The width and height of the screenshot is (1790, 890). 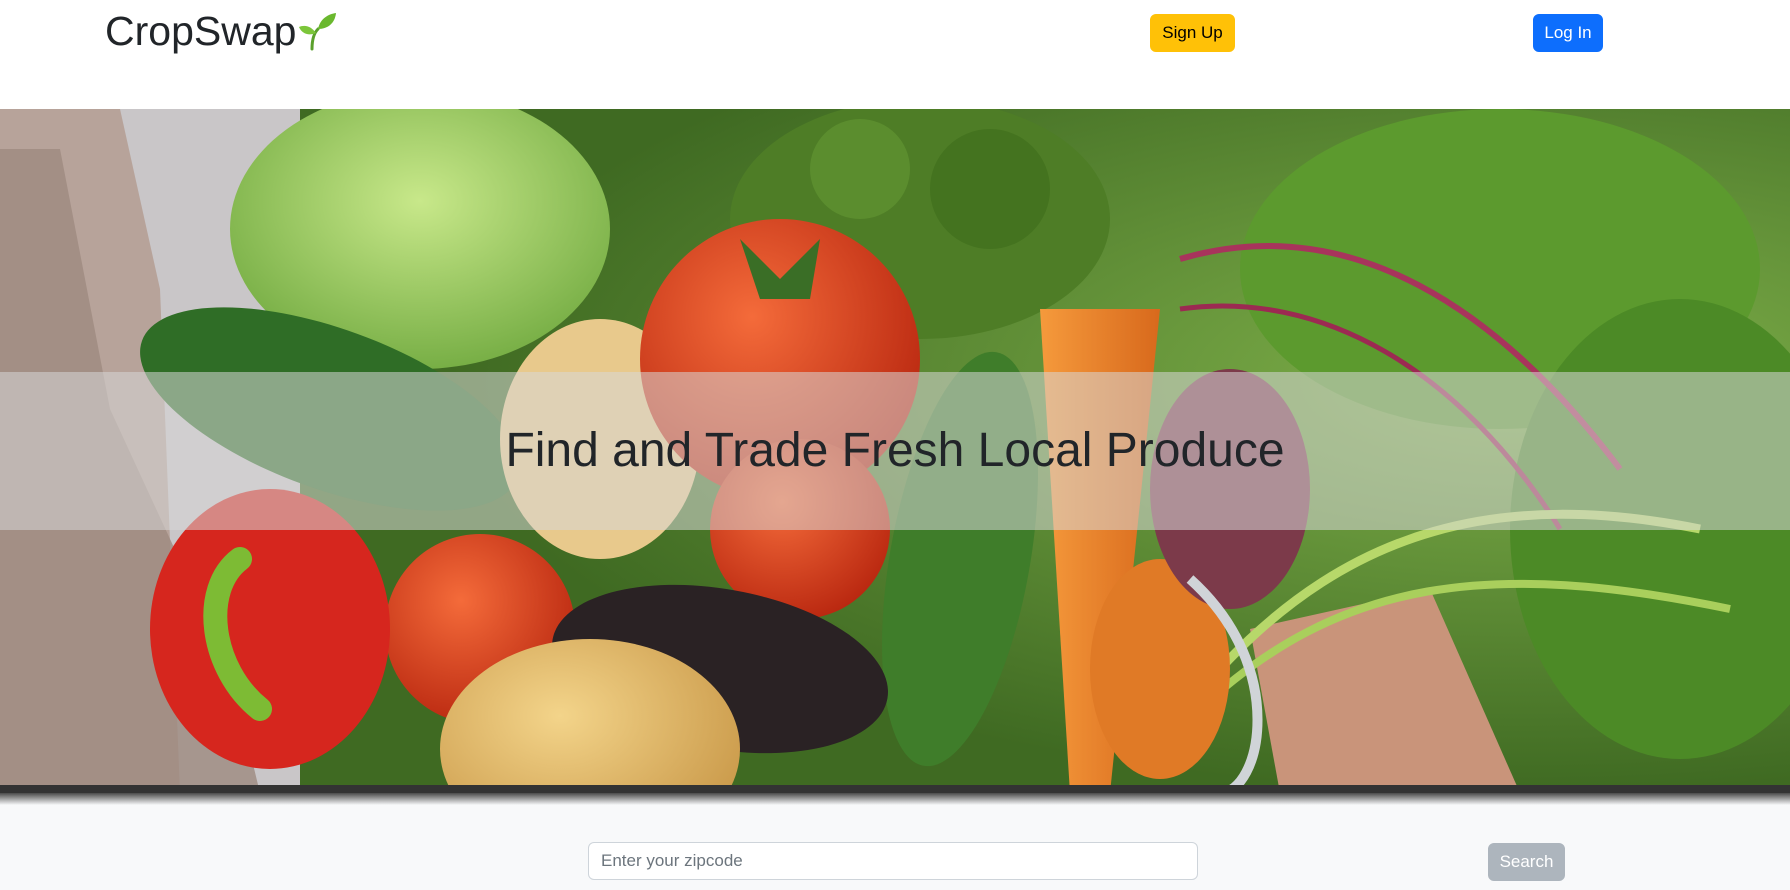 I want to click on zipcode-input, so click(x=893, y=861).